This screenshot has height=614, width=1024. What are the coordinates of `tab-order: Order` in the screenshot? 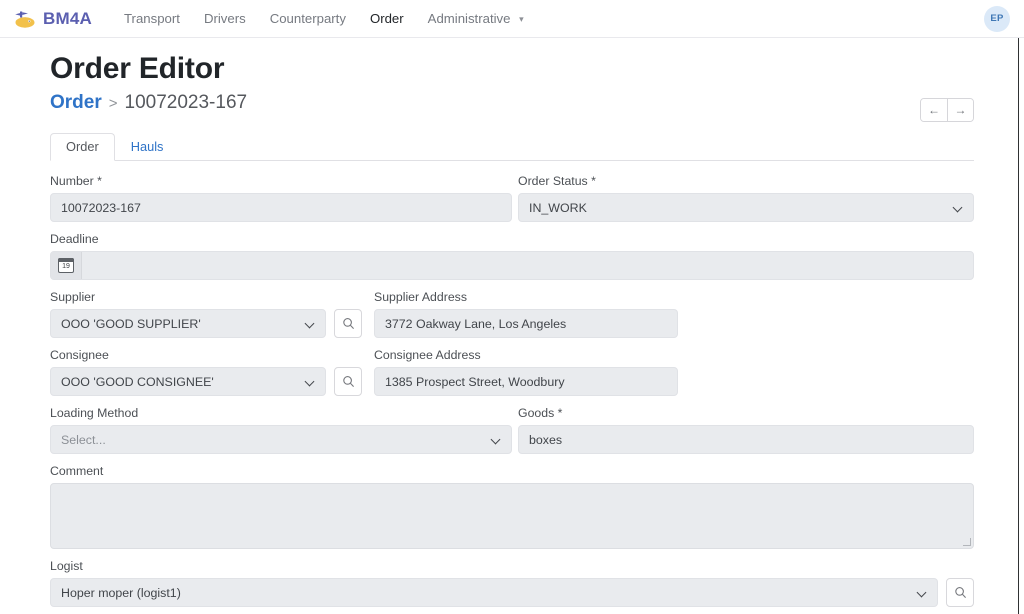 It's located at (82, 147).